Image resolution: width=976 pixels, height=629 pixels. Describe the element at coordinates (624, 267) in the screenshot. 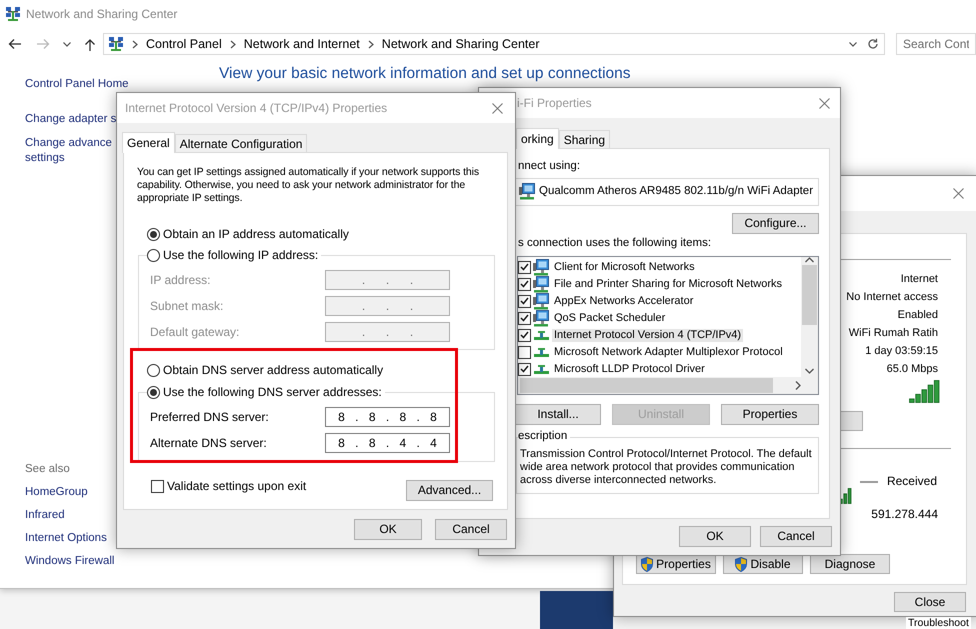

I see `list-item: Client for Microsoft Networks` at that location.